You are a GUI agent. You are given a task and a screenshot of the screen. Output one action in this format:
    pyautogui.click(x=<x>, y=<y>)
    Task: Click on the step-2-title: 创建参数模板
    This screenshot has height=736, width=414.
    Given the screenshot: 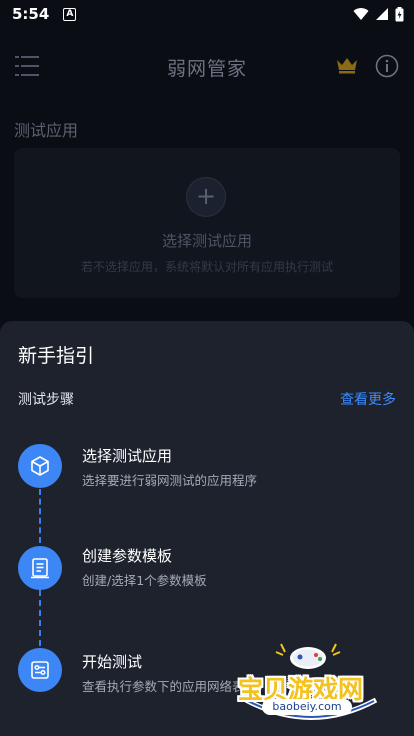 What is the action you would take?
    pyautogui.click(x=127, y=556)
    